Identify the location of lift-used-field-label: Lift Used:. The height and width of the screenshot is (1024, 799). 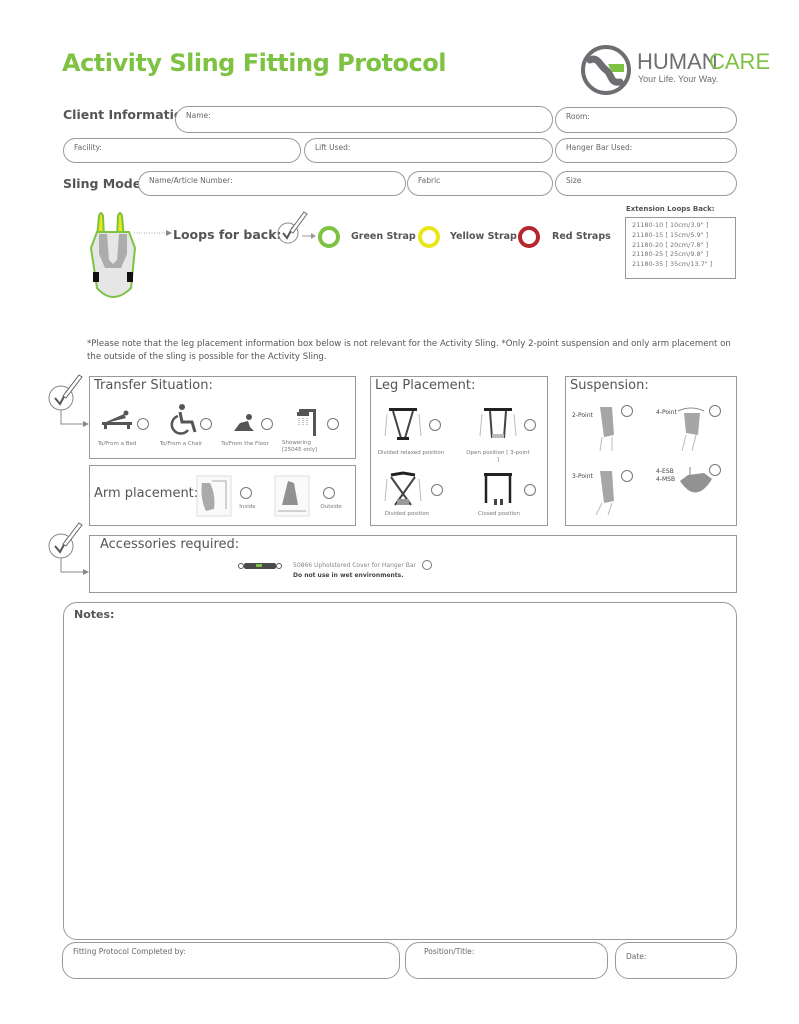
(333, 147).